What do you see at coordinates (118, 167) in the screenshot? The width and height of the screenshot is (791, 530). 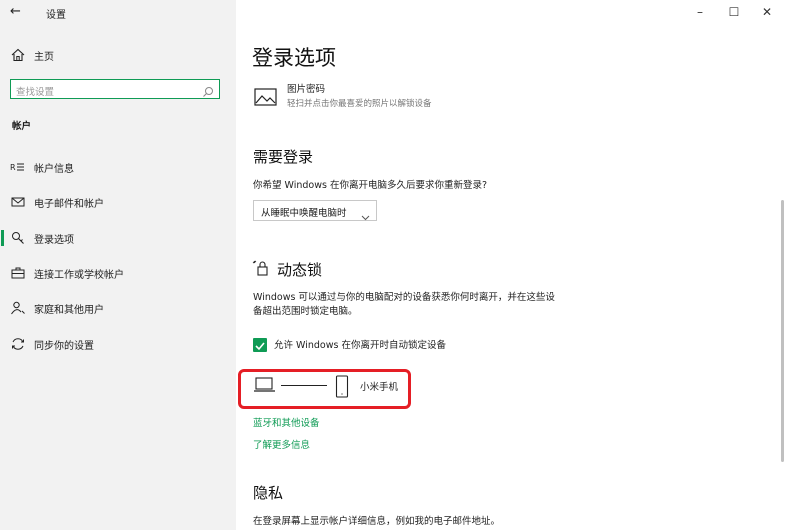 I see `sidebar-item-account-info: R 帐户信息` at bounding box center [118, 167].